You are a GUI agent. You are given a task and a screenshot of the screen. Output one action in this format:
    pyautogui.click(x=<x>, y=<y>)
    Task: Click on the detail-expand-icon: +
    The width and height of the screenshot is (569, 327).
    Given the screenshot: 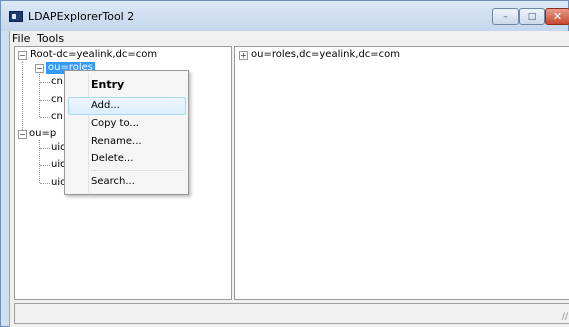 What is the action you would take?
    pyautogui.click(x=243, y=55)
    